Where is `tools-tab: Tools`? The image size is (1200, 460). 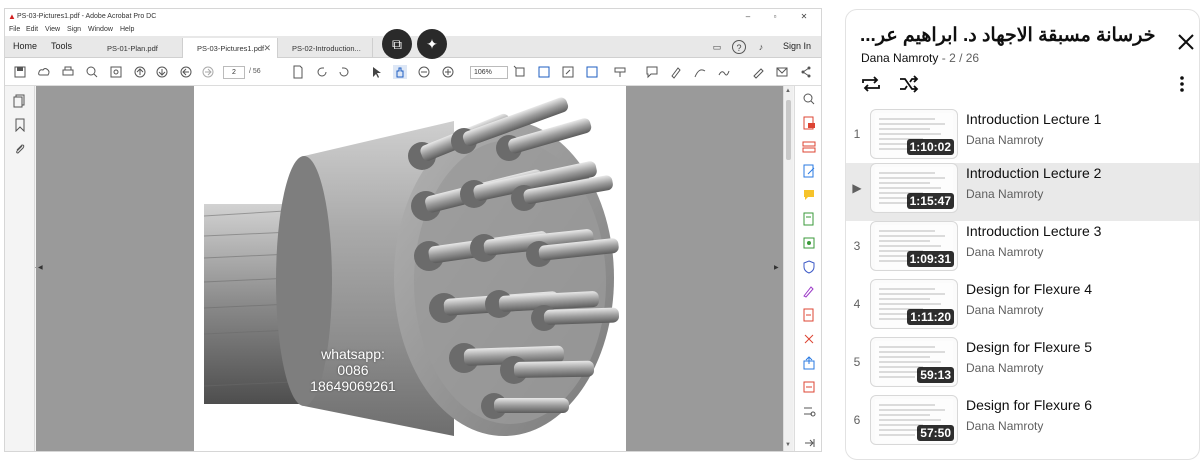
tools-tab: Tools is located at coordinates (61, 46).